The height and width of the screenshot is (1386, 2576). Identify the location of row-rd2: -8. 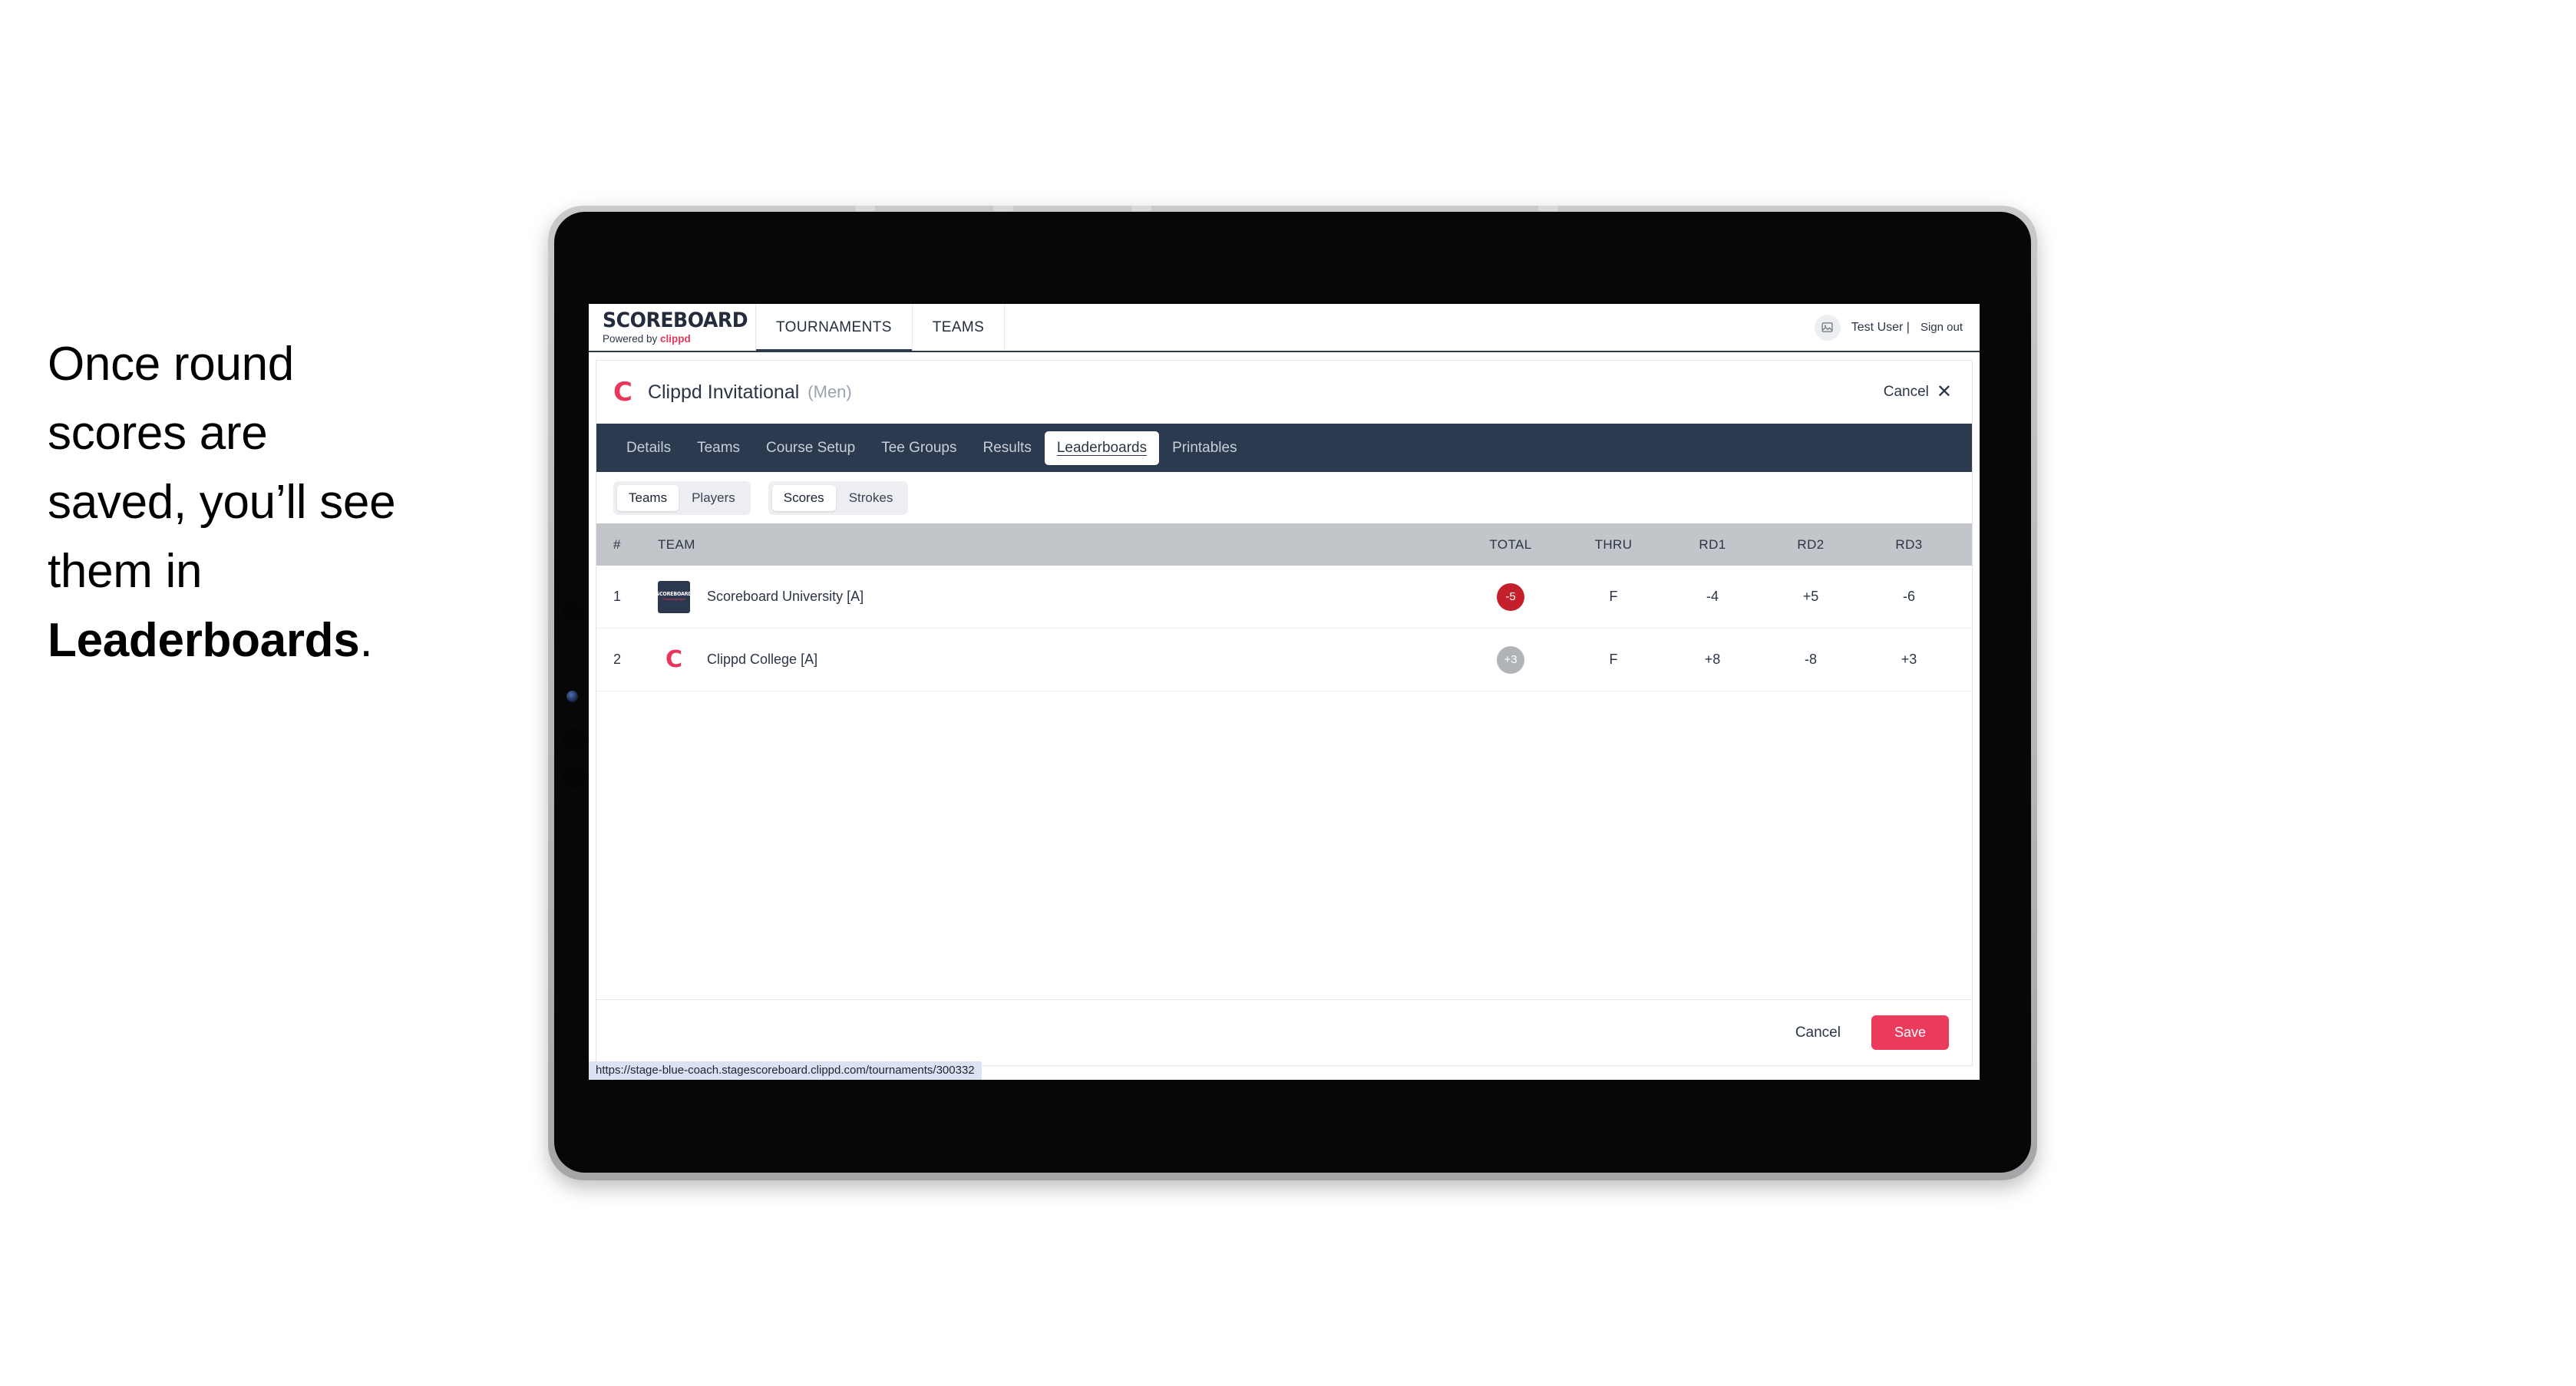
(1810, 659).